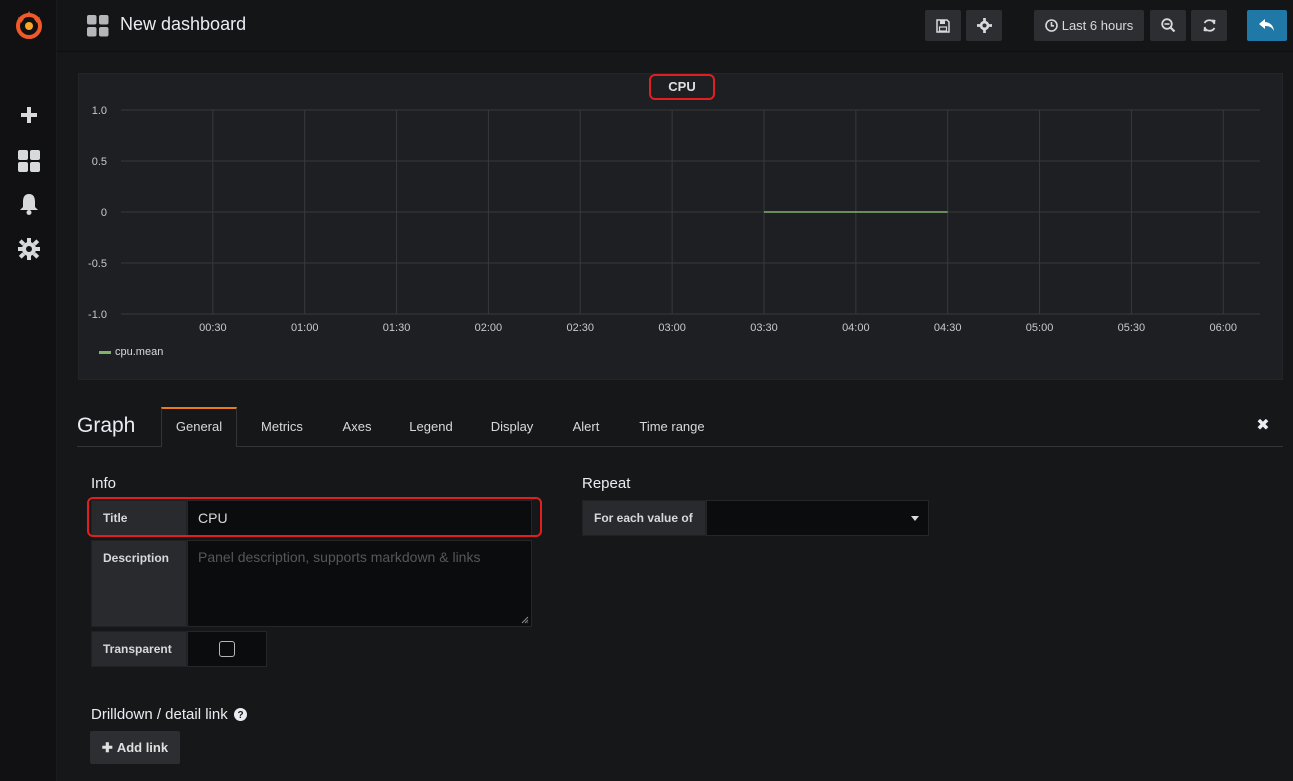  I want to click on transparent-label: Transparent, so click(139, 649).